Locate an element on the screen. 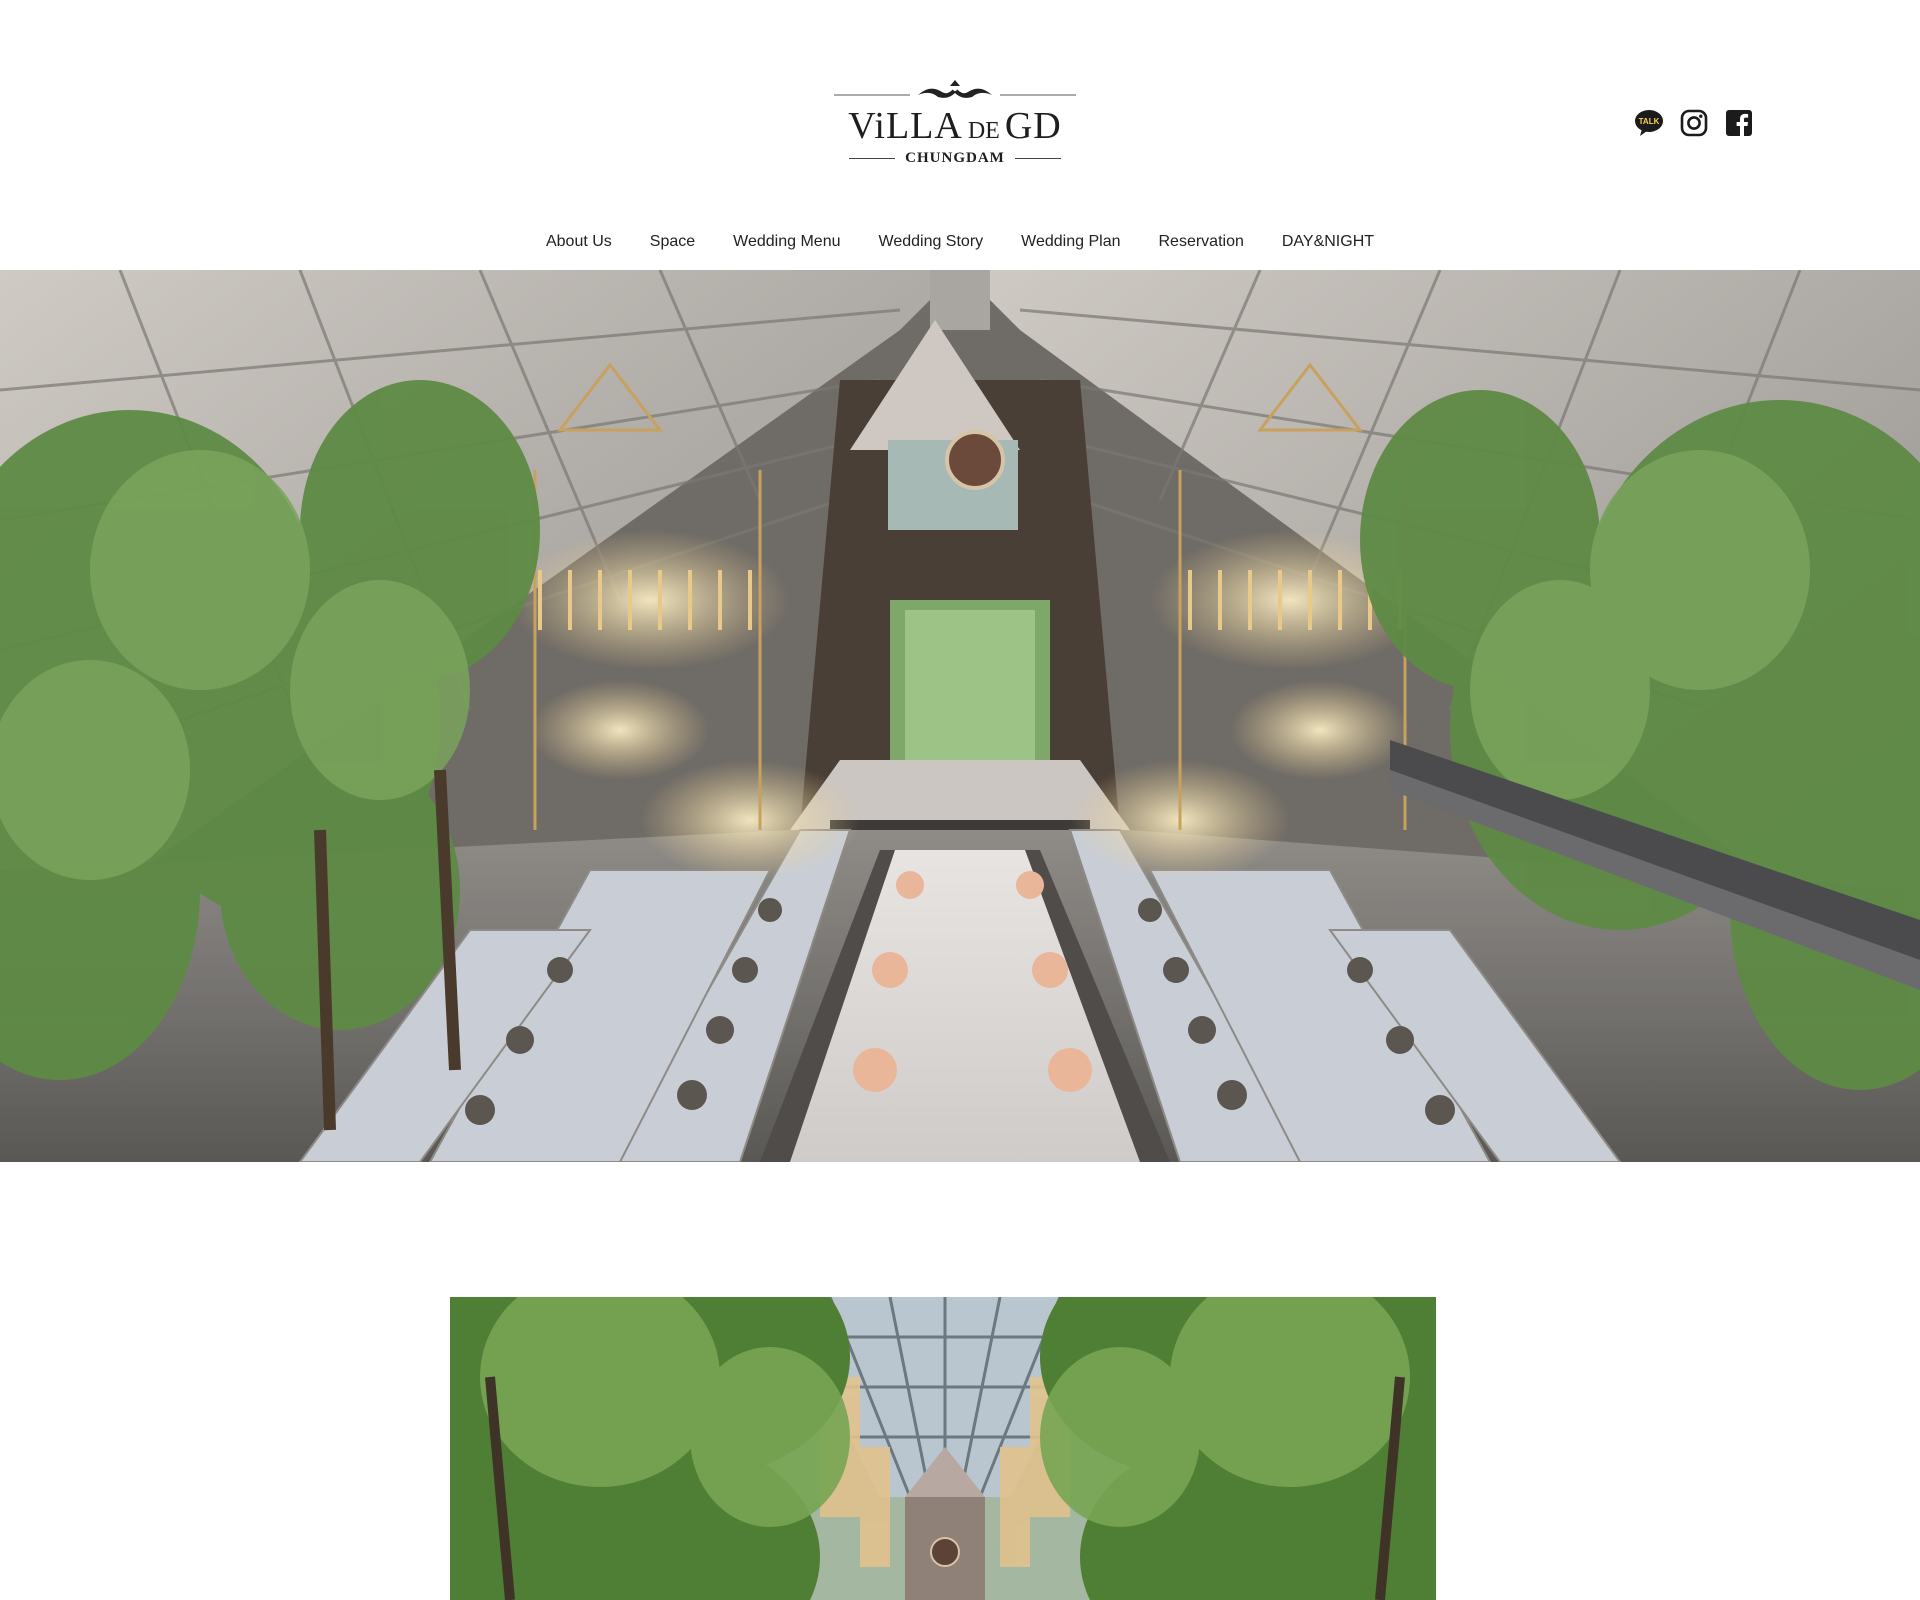 Image resolution: width=1920 pixels, height=1600 pixels. social-links: TALK is located at coordinates (1694, 123).